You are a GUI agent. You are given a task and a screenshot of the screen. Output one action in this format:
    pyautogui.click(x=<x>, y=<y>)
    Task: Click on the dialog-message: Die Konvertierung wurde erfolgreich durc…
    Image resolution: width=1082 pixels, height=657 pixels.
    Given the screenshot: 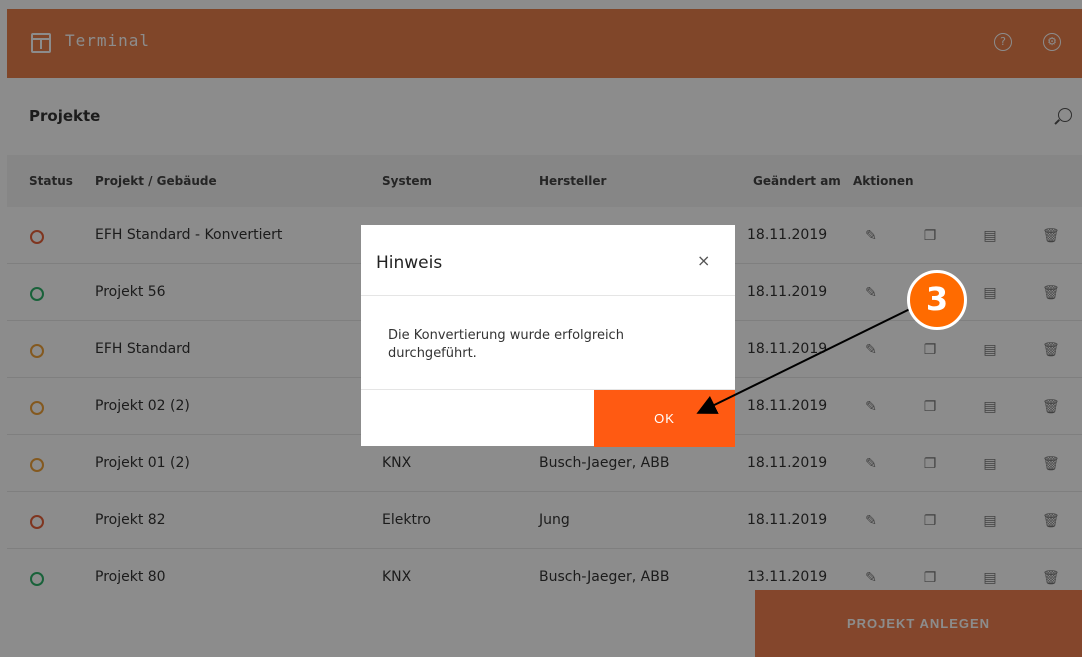 What is the action you would take?
    pyautogui.click(x=506, y=344)
    